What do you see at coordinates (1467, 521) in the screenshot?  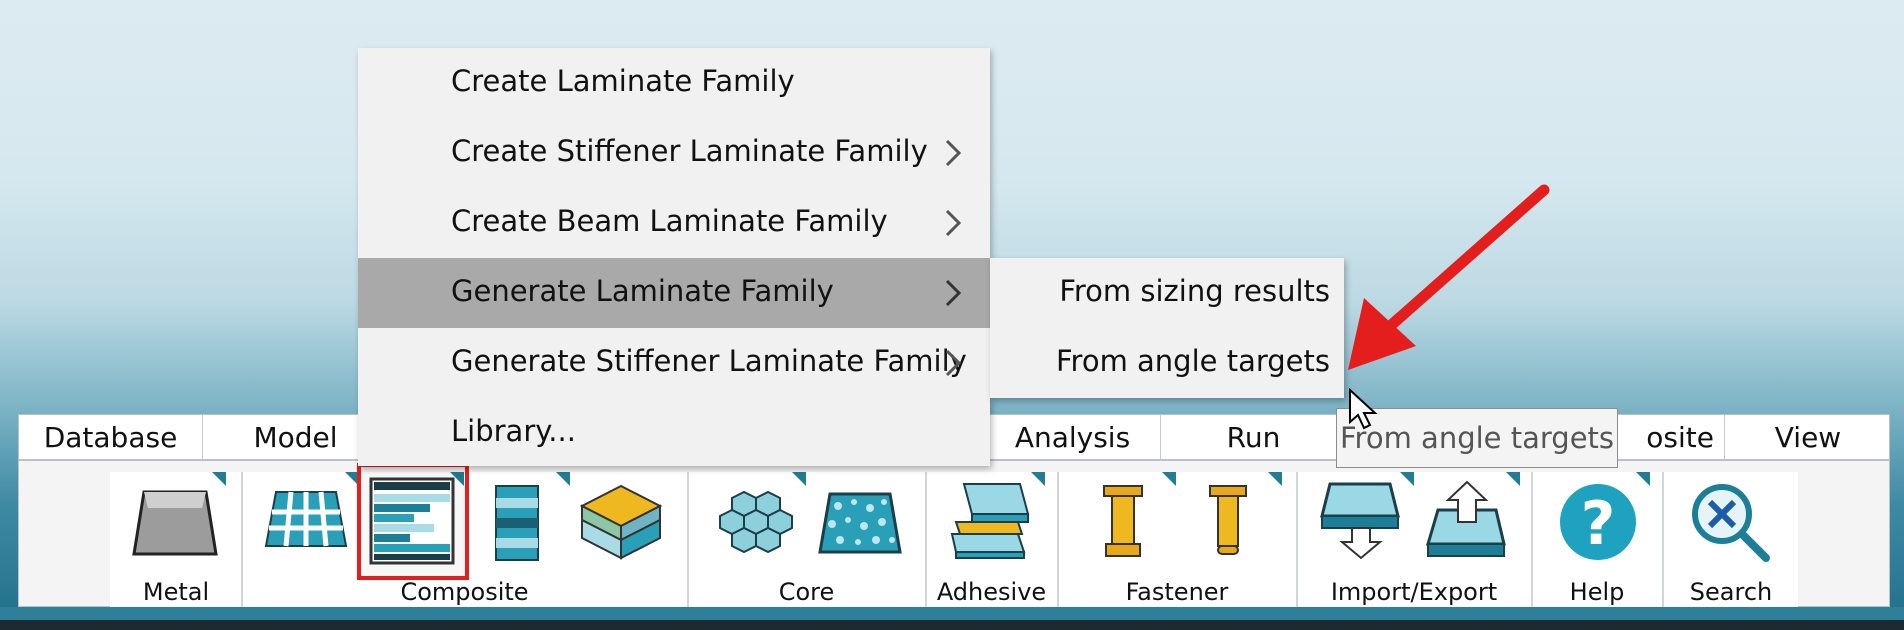 I see `export-icon` at bounding box center [1467, 521].